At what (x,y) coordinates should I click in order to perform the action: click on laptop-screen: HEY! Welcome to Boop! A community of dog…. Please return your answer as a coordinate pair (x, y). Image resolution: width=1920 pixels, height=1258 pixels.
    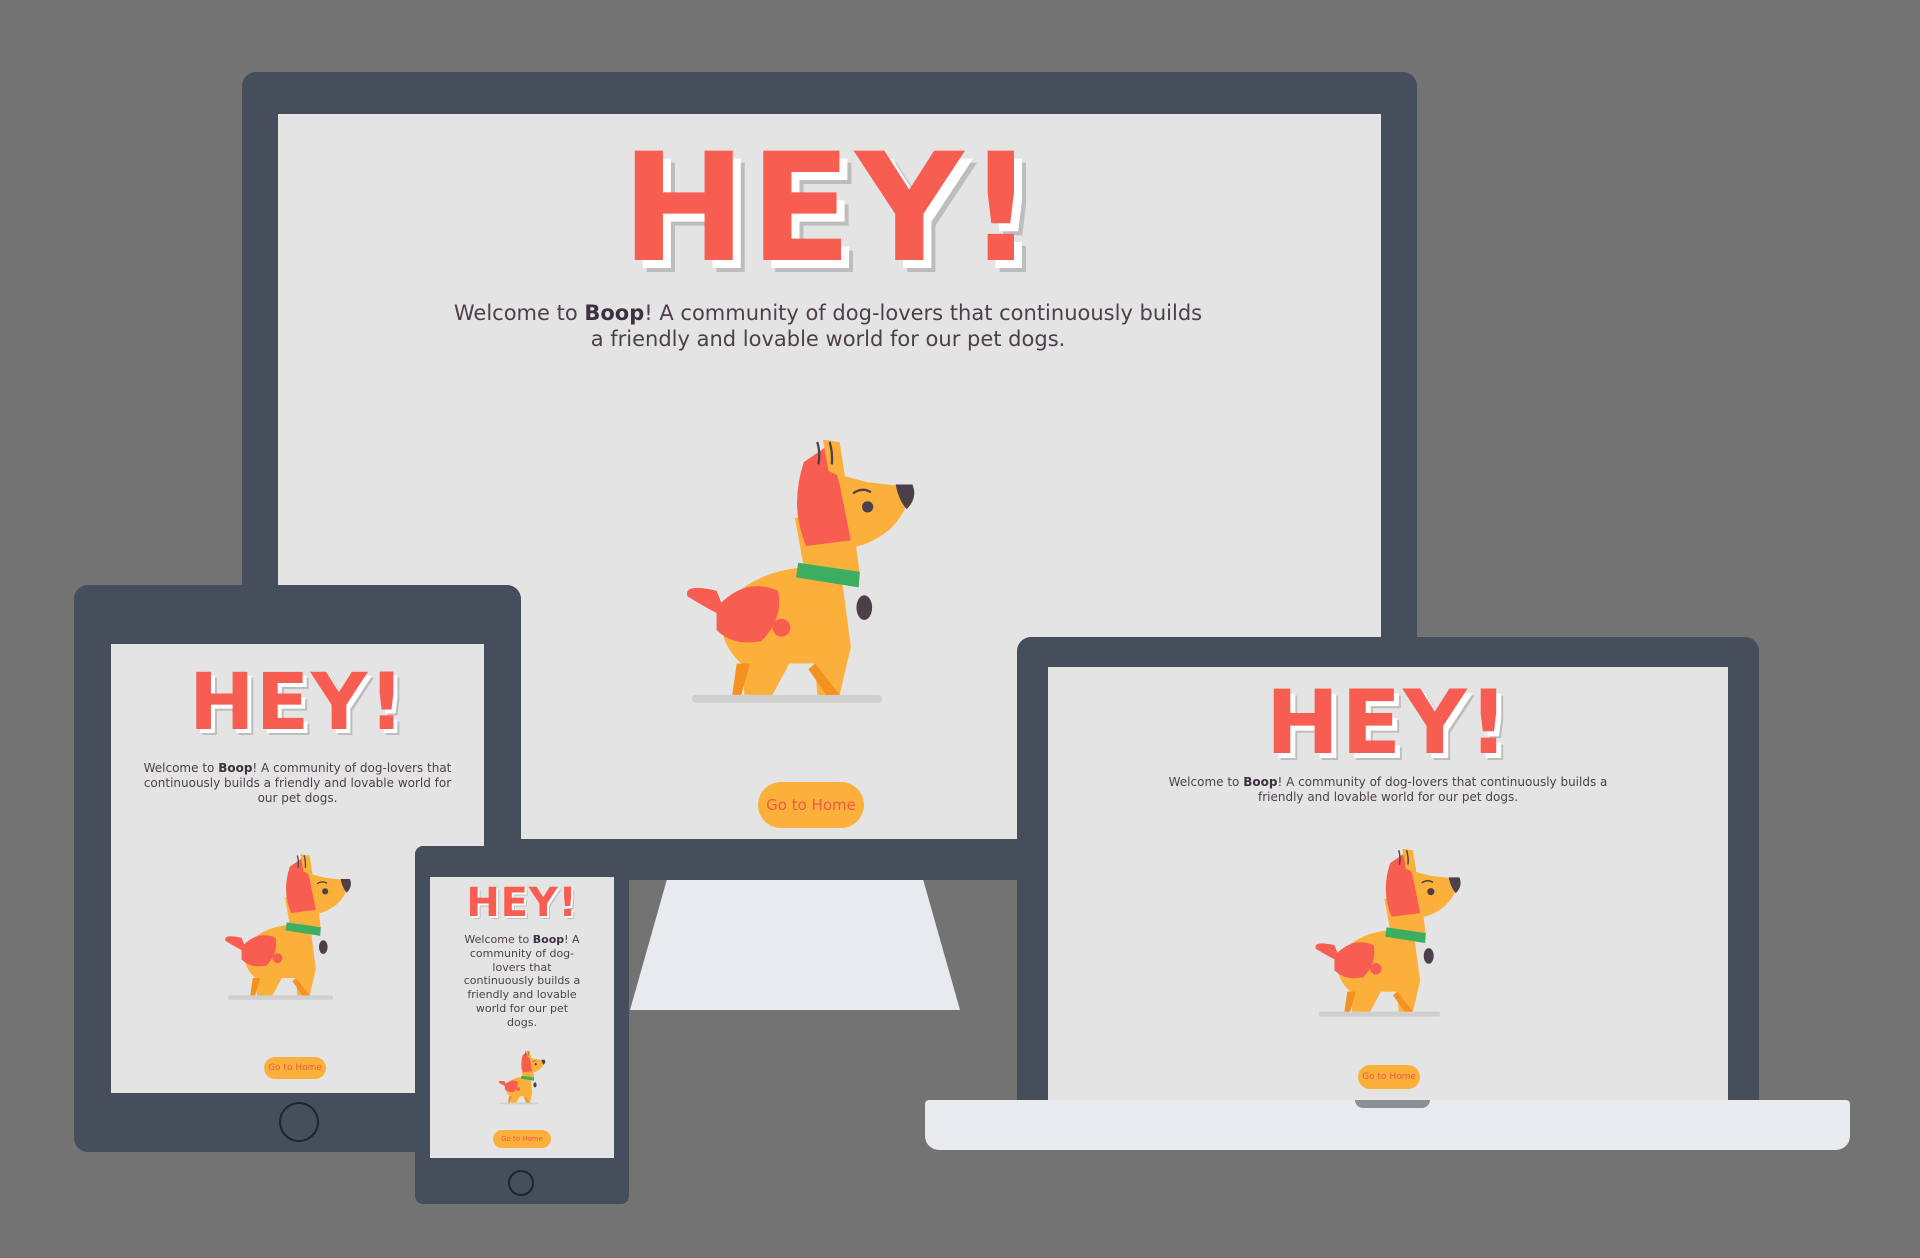
    Looking at the image, I should click on (1388, 884).